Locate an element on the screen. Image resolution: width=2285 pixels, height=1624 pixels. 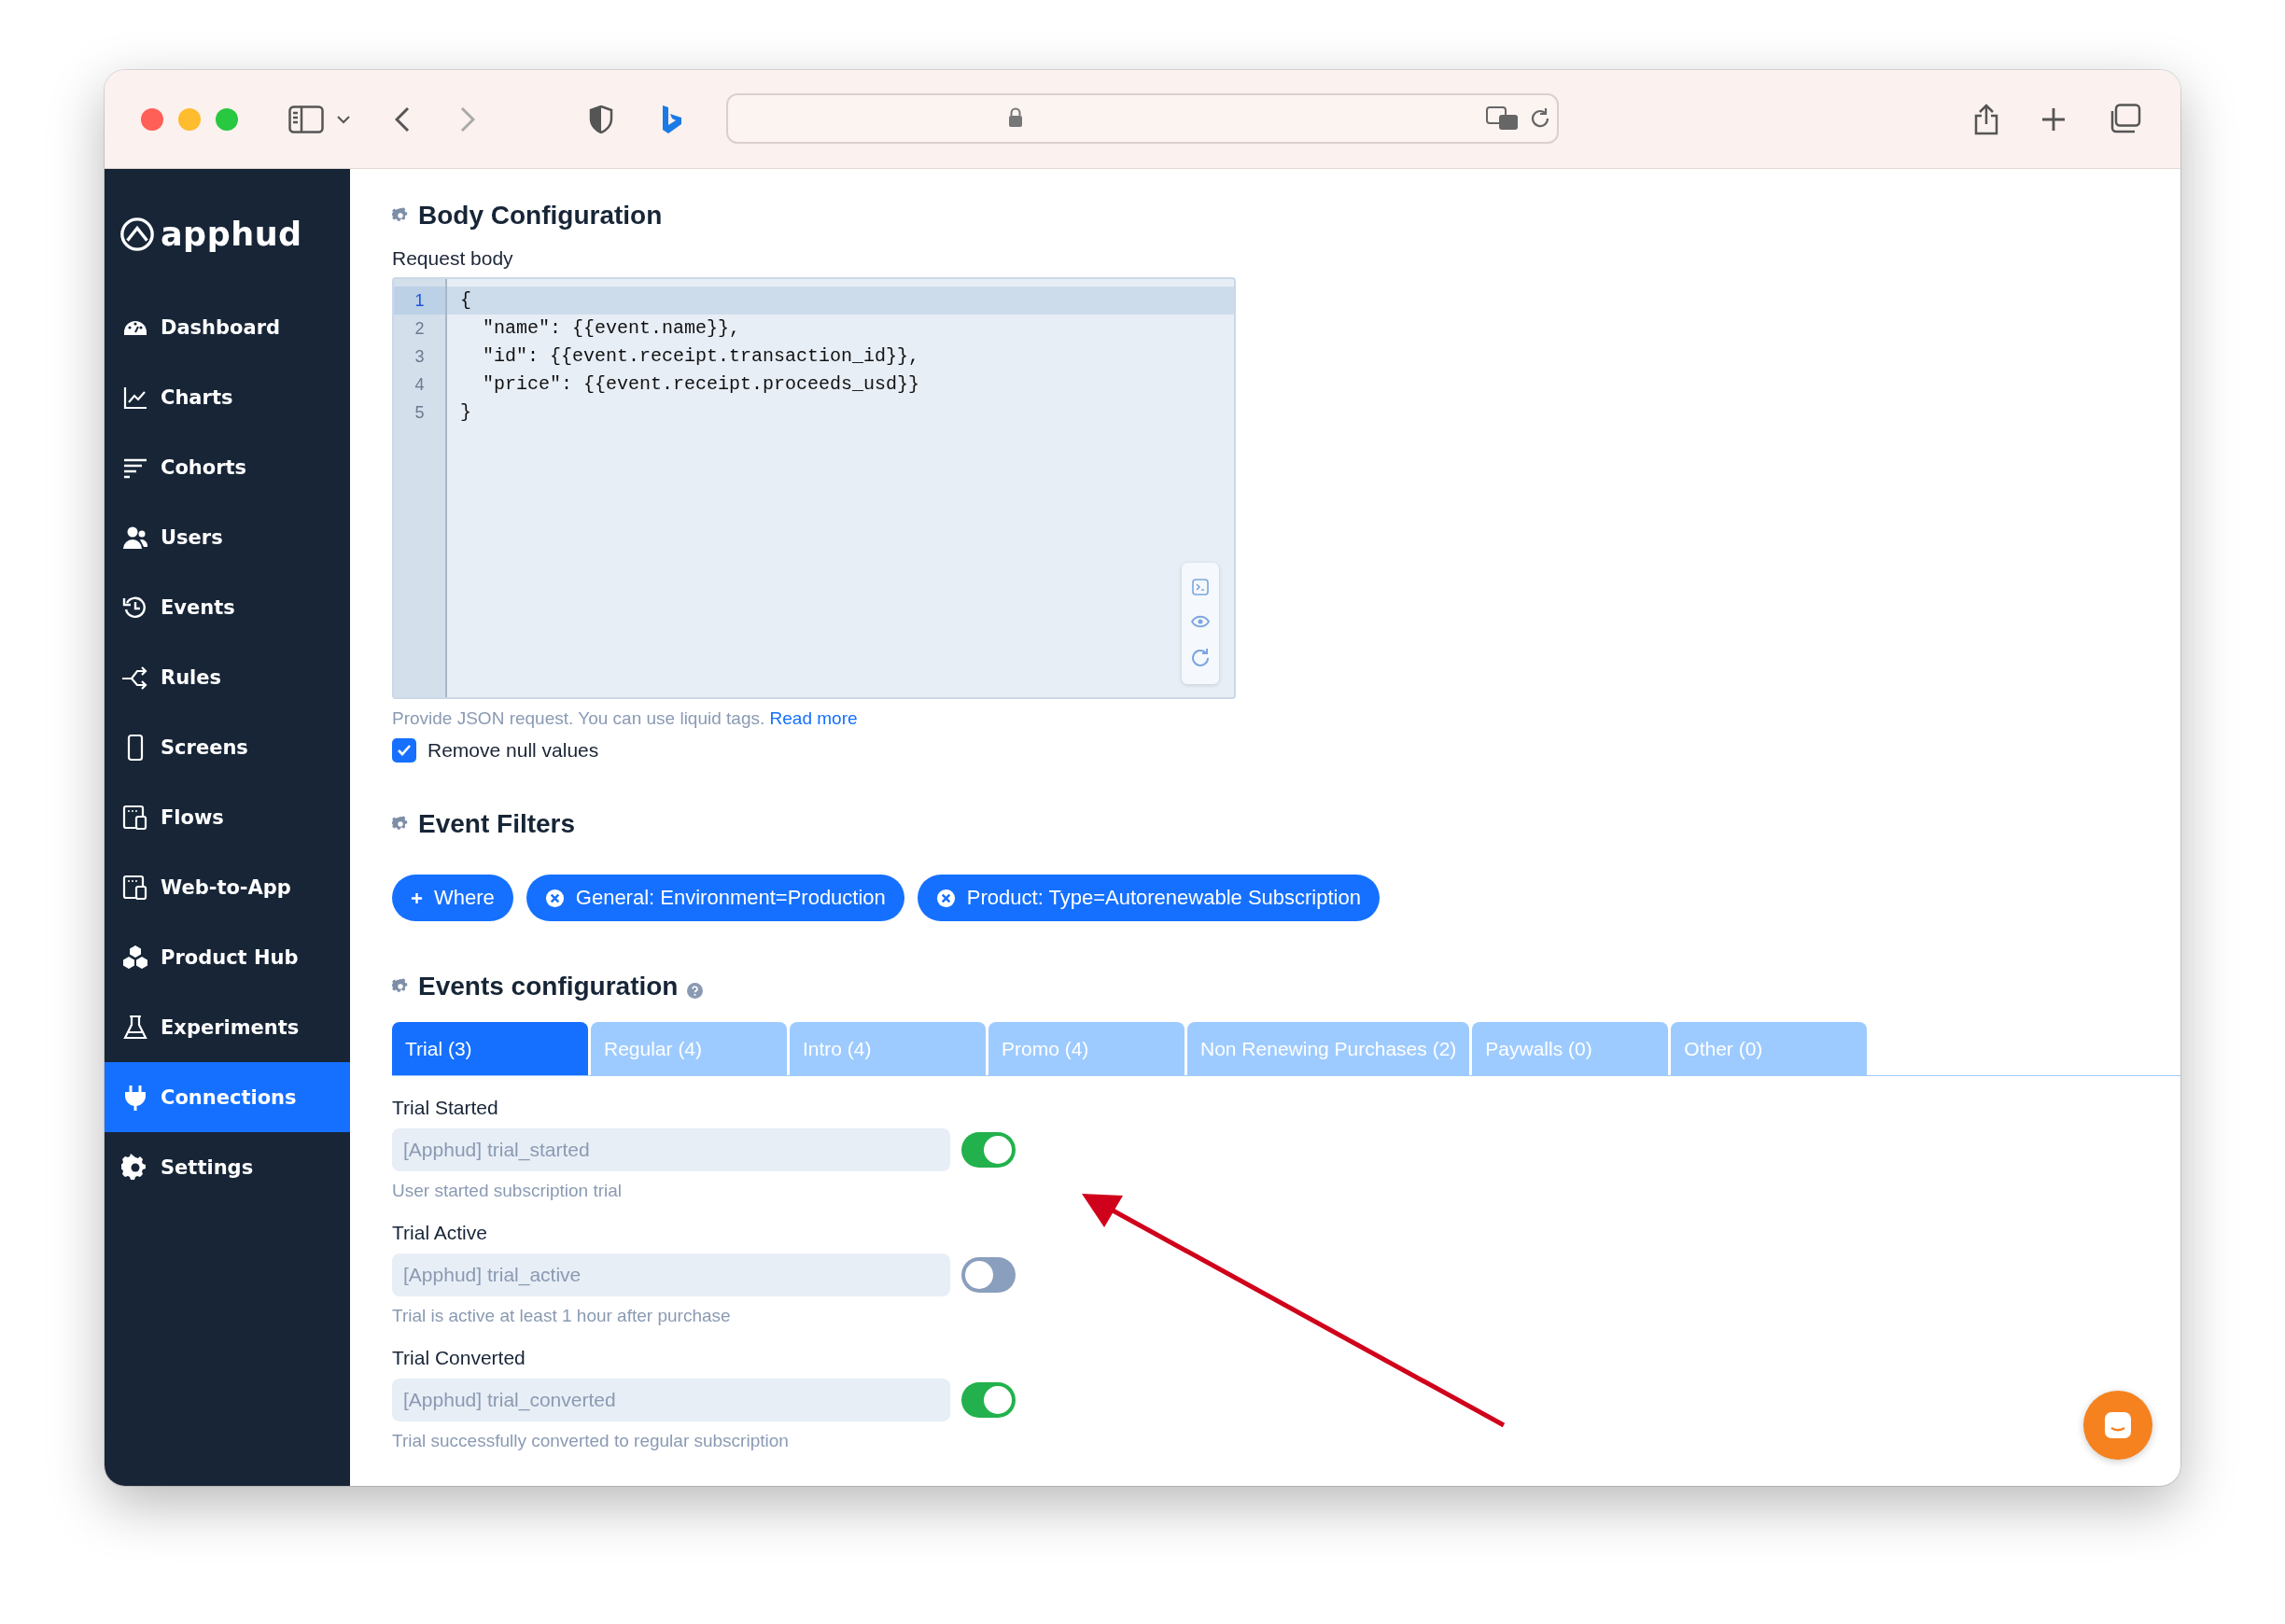
tab: Trial (3) is located at coordinates (490, 1048).